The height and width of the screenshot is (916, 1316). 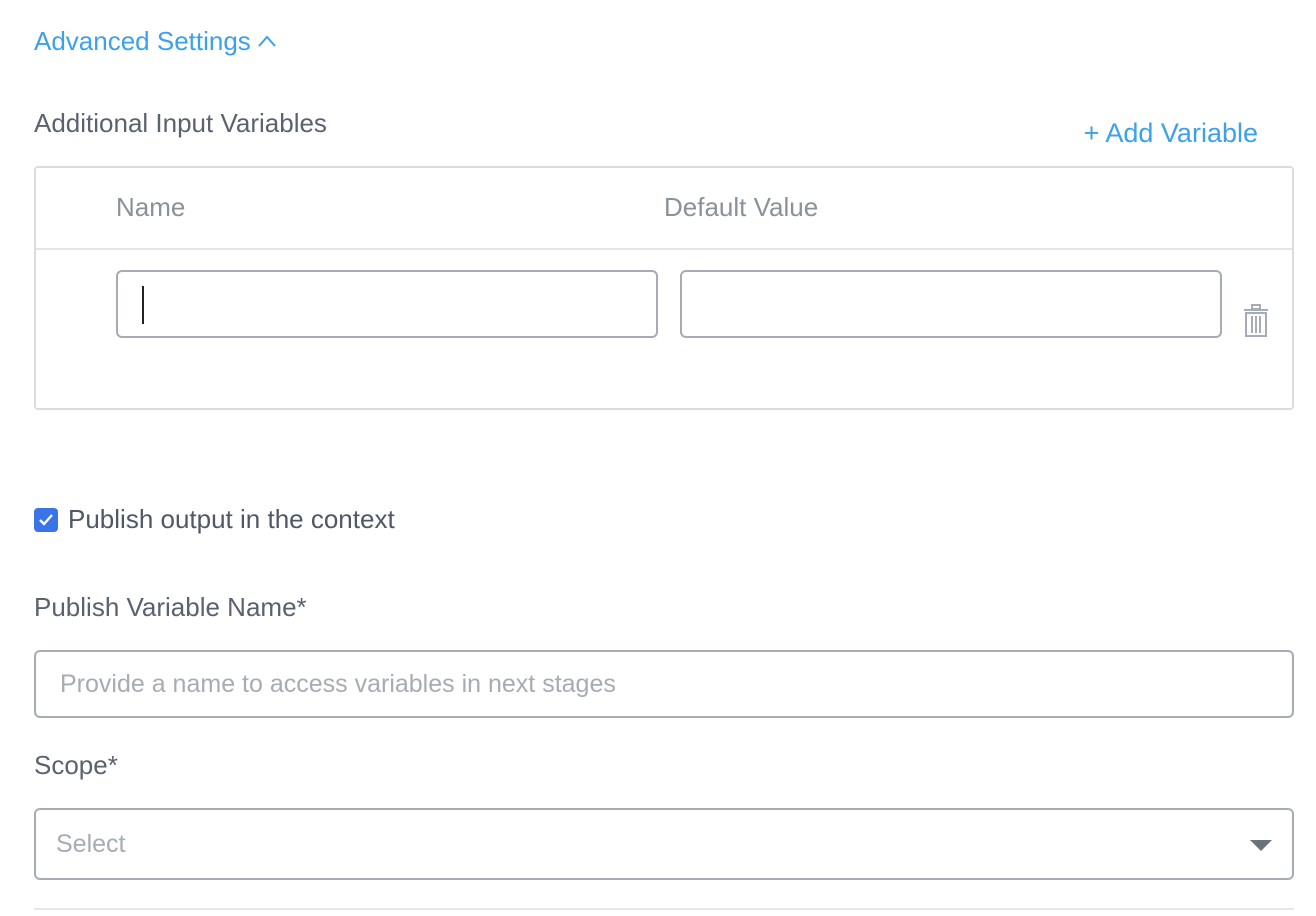 I want to click on chevron-up-icon, so click(x=267, y=41).